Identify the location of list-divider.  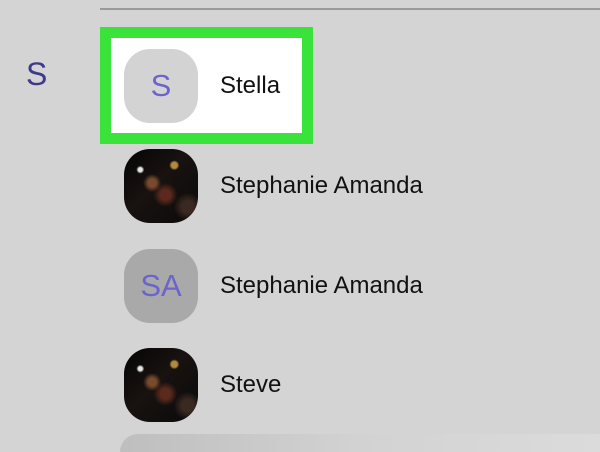
(350, 9).